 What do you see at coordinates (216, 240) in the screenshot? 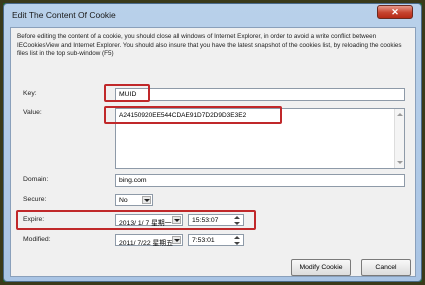
I see `modified-time-picker: 7:53:01` at bounding box center [216, 240].